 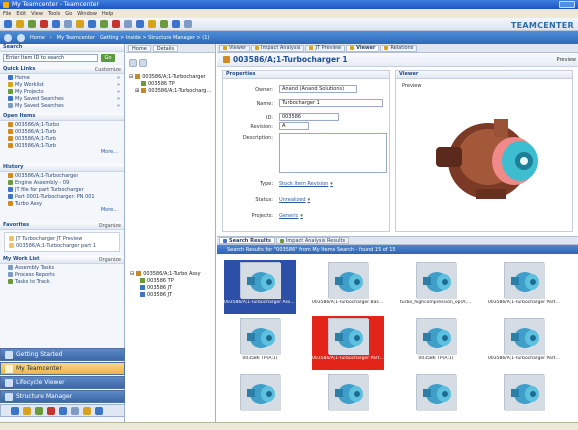 What do you see at coordinates (566, 60) in the screenshot?
I see `header-preview-button: Preview` at bounding box center [566, 60].